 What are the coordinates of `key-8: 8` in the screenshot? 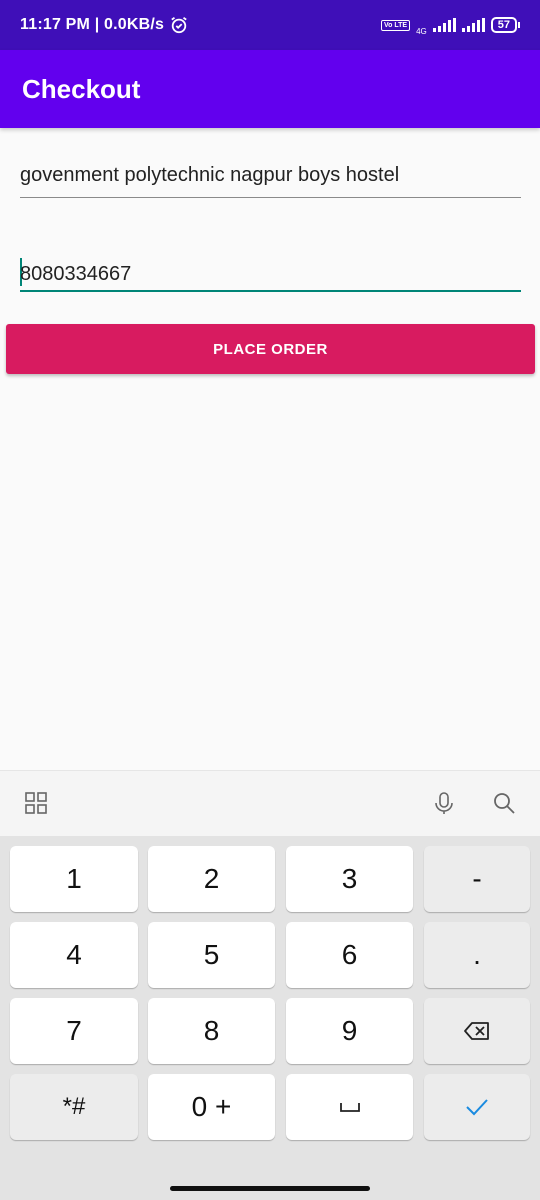 It's located at (211, 1031).